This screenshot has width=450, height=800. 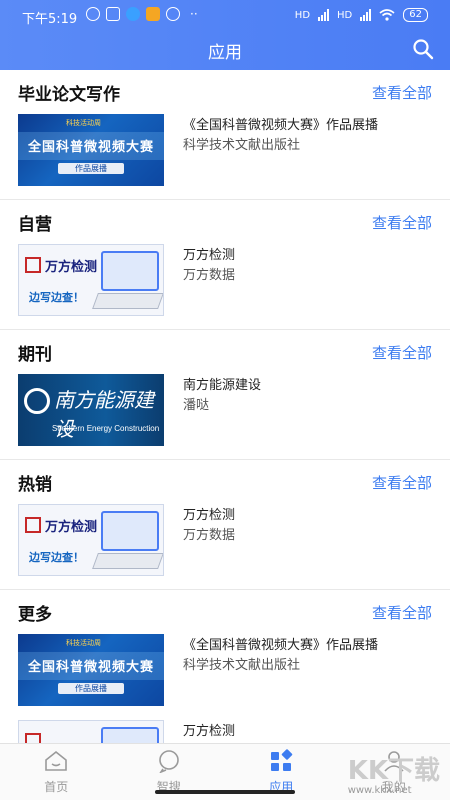 I want to click on thumb-en-title: Southern Energy Construction, so click(x=106, y=428).